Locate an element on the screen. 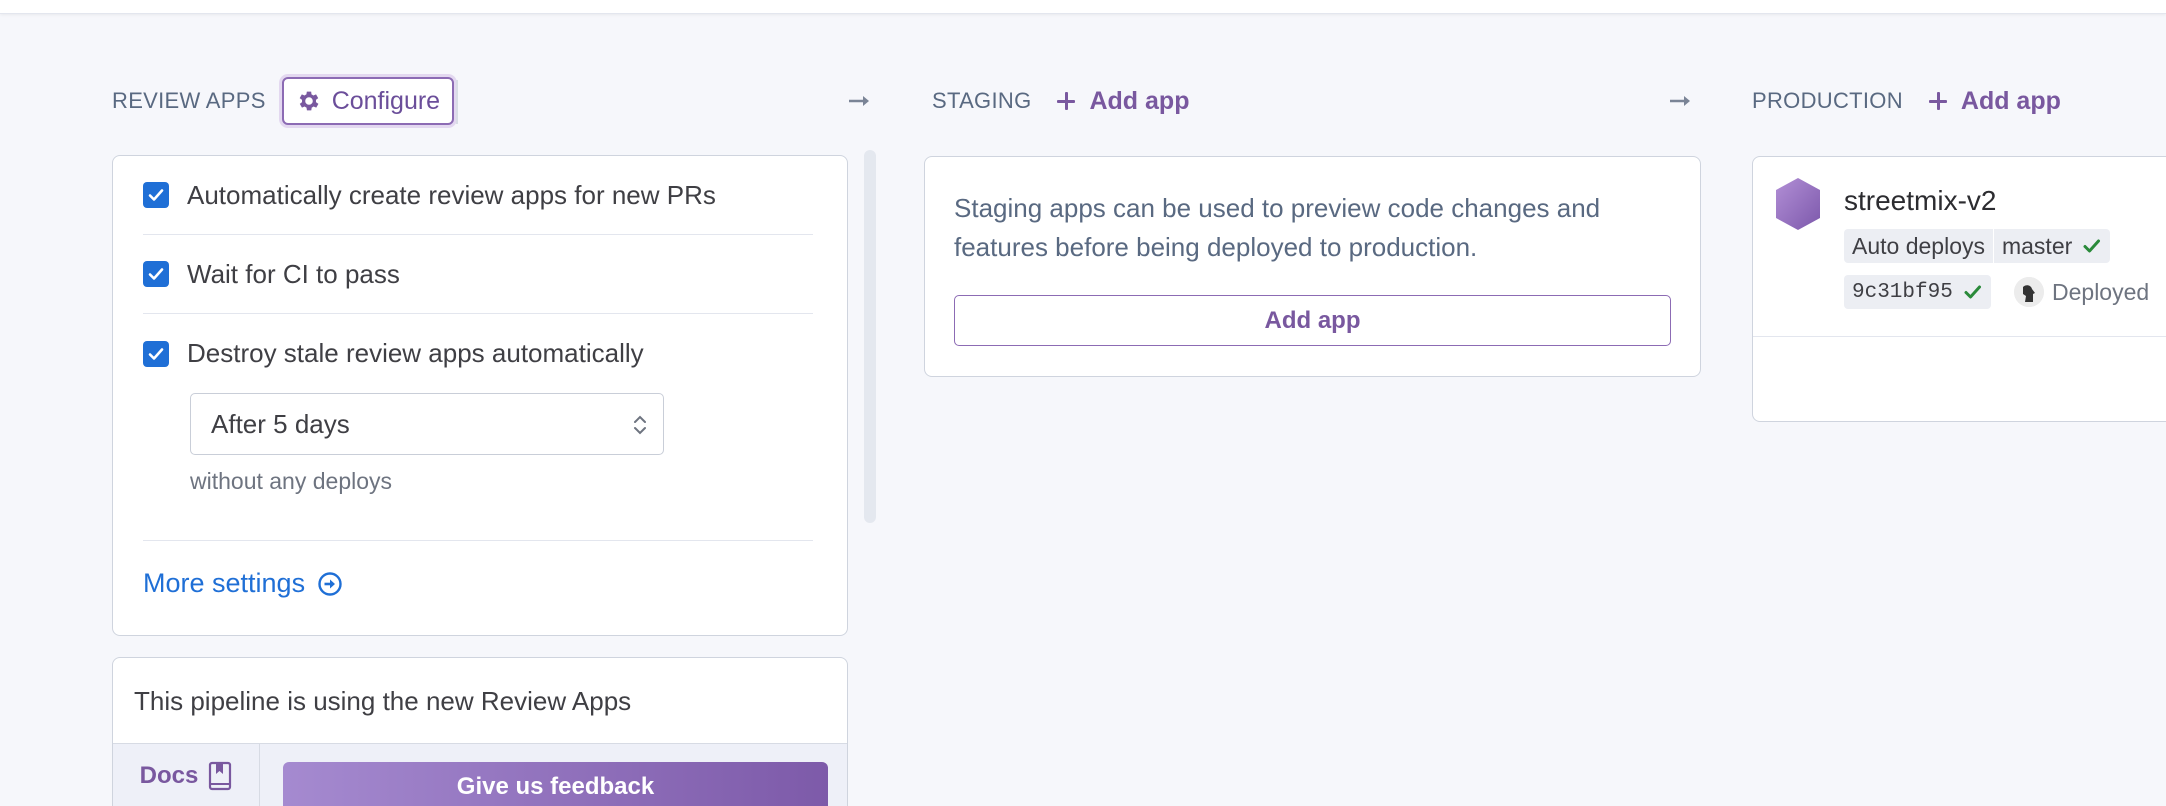  user-avatar-icon is located at coordinates (2029, 292).